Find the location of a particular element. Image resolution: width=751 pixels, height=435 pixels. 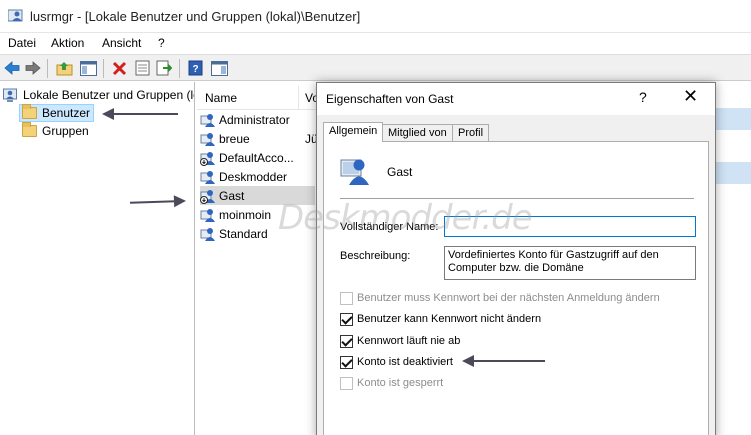

tree-item-label: Benutzer is located at coordinates (66, 113).